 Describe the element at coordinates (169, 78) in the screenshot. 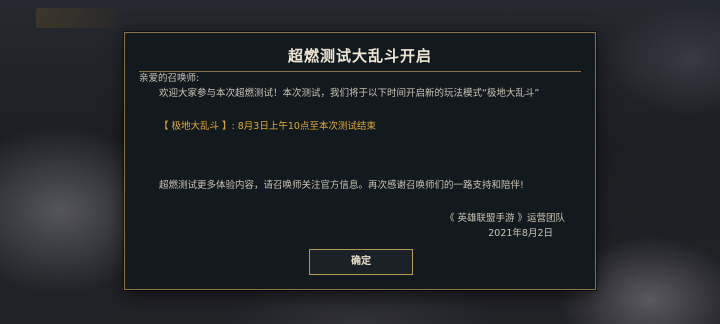

I see `greeting-text: 亲爱的召唤师:` at that location.